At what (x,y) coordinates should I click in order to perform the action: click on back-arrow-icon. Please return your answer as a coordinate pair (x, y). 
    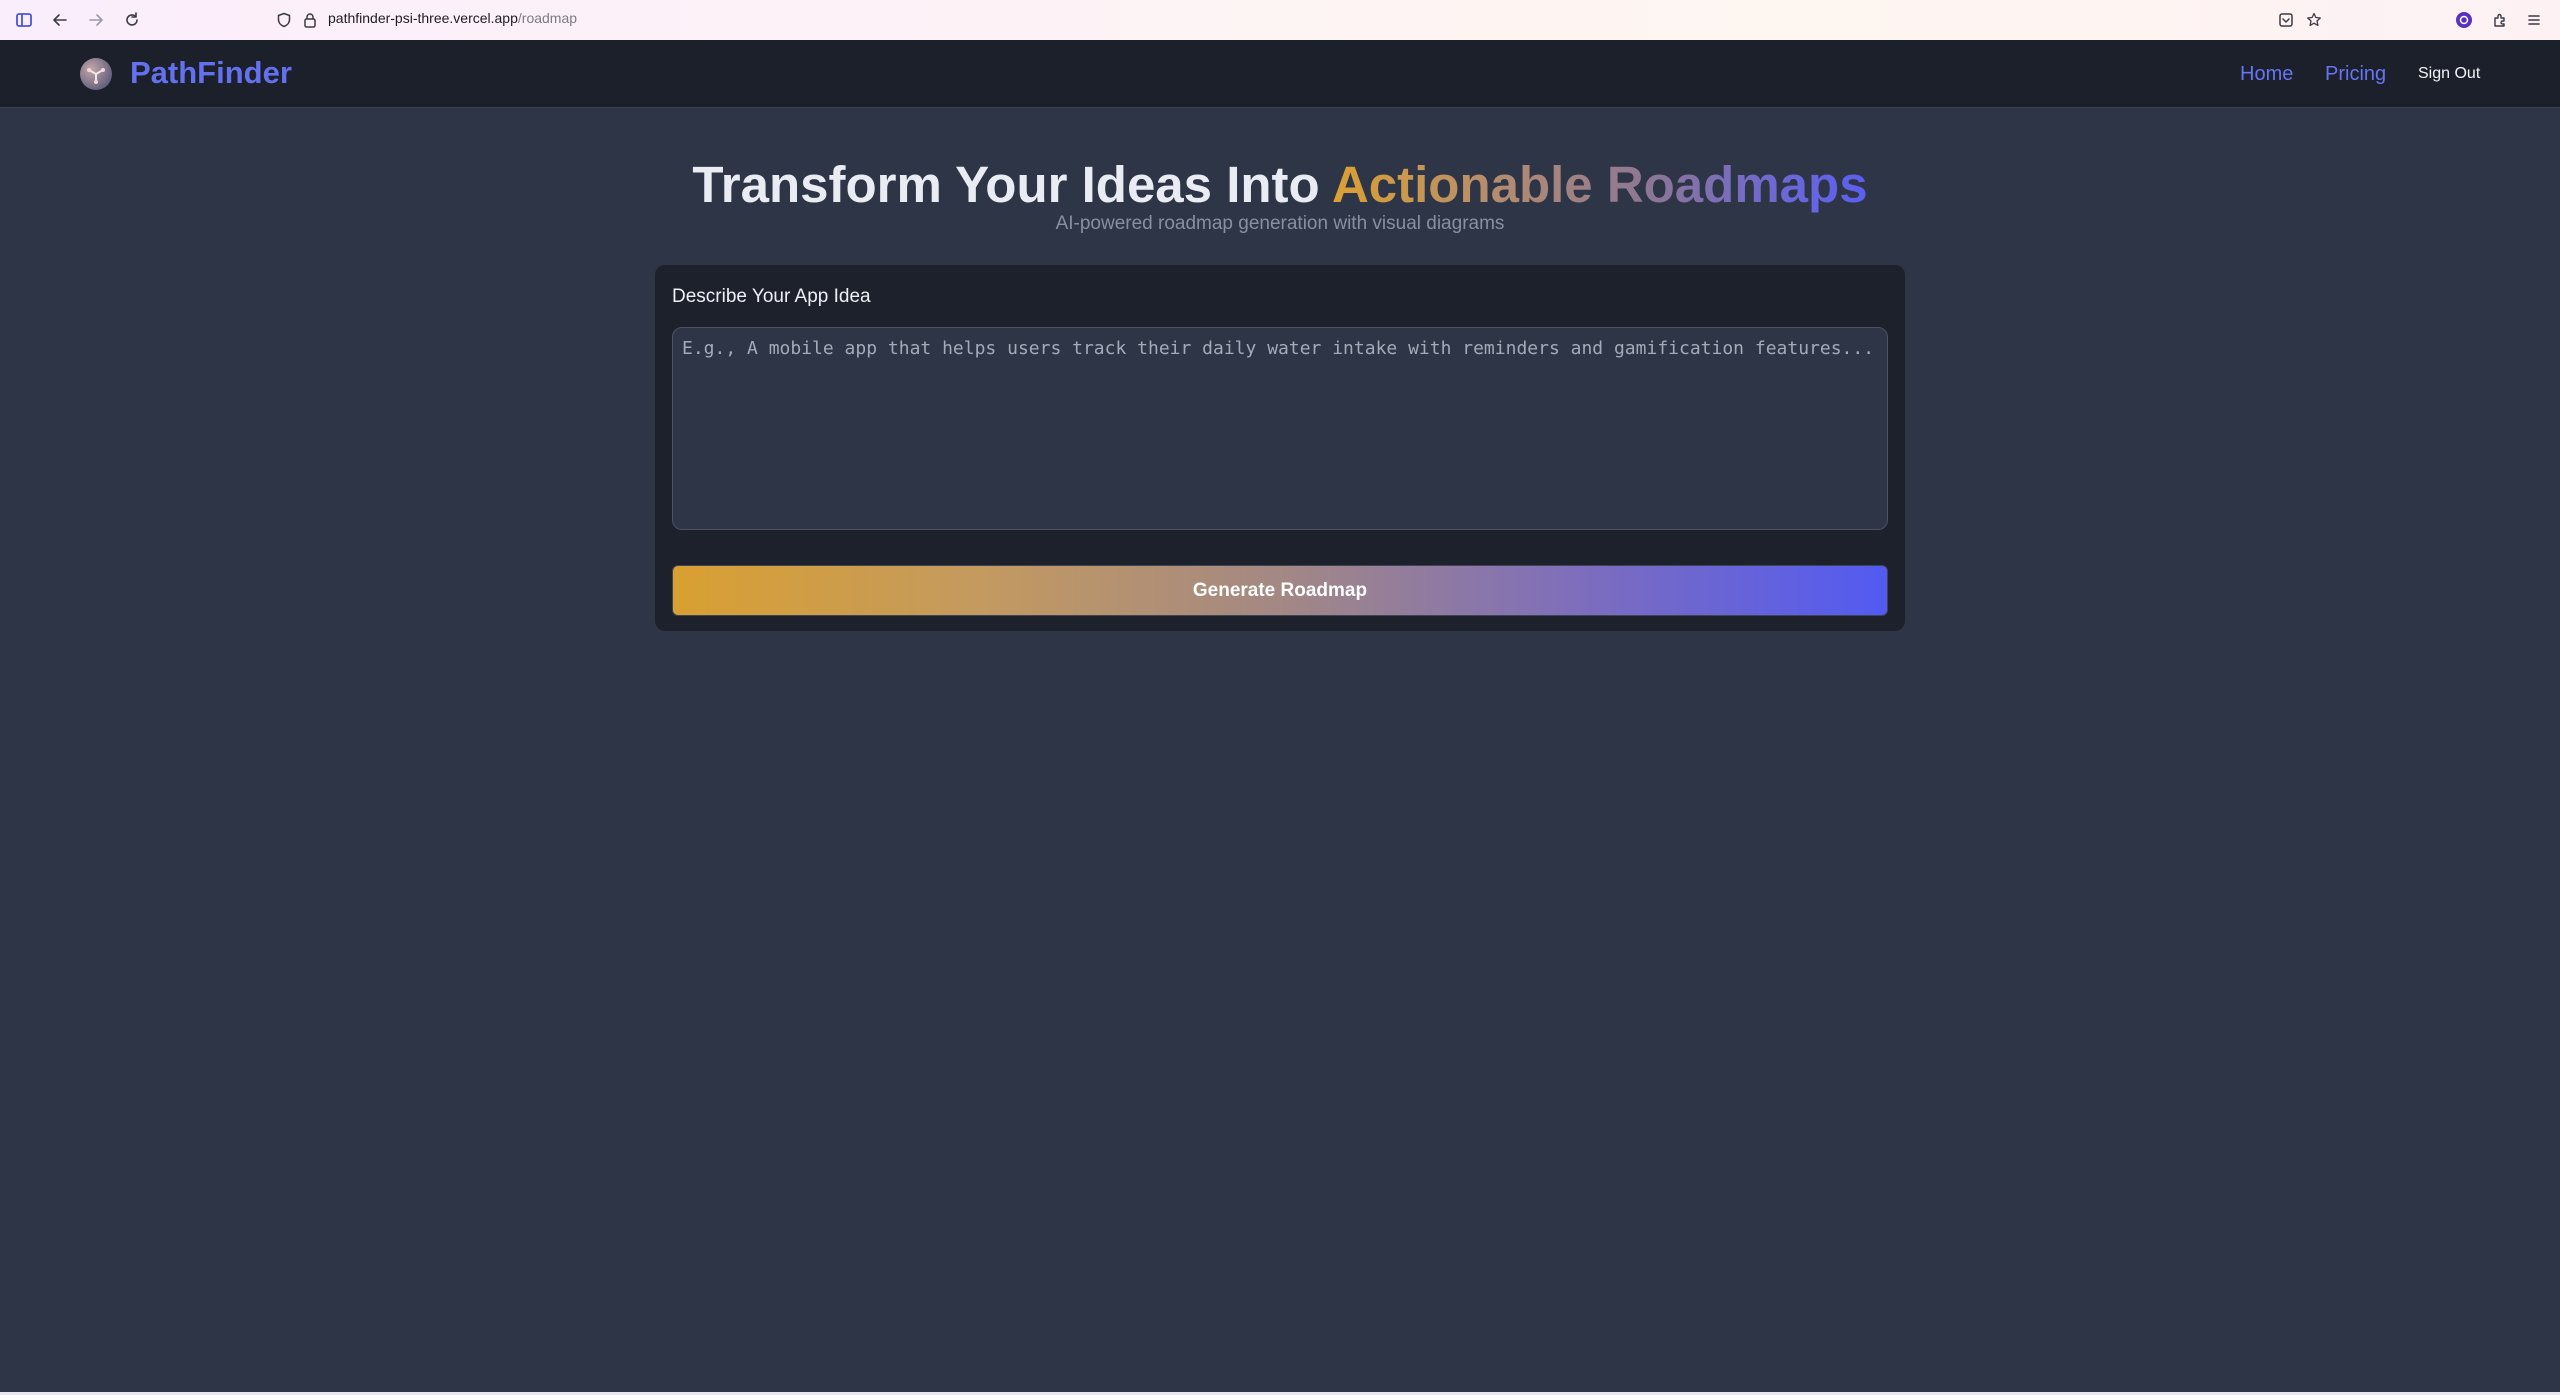
    Looking at the image, I should click on (60, 20).